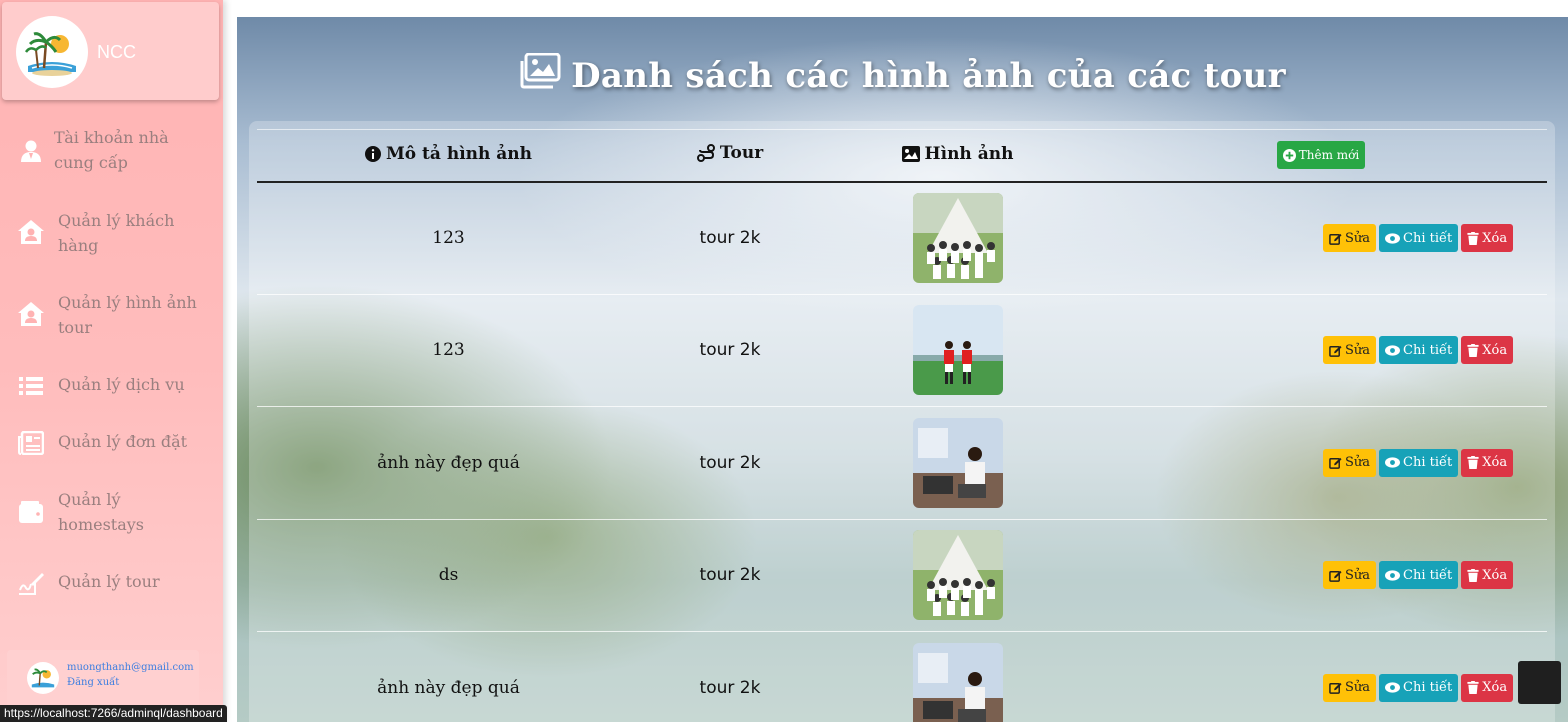 The height and width of the screenshot is (722, 1568). What do you see at coordinates (116, 233) in the screenshot?
I see `sidebar-item-label: Quản lý khách hàng` at bounding box center [116, 233].